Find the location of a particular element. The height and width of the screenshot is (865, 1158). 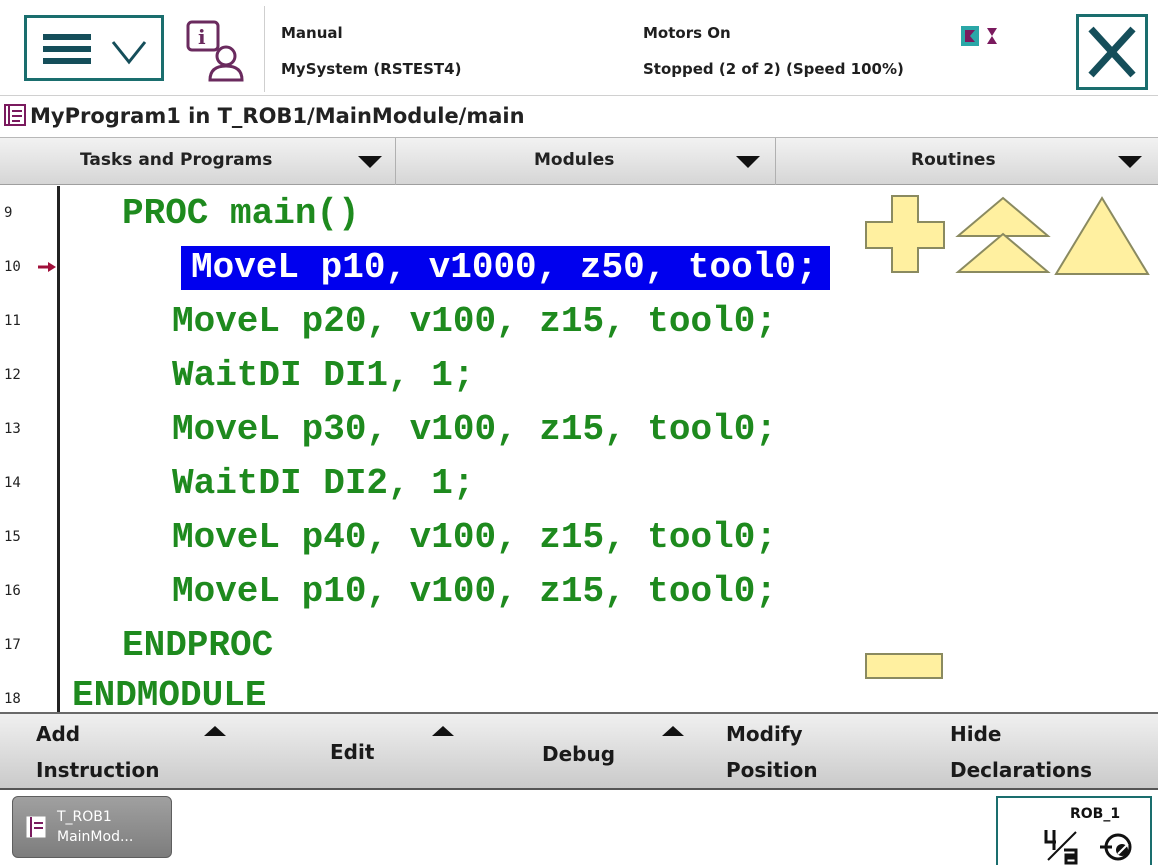

program-pointer-icon is located at coordinates (47, 267).